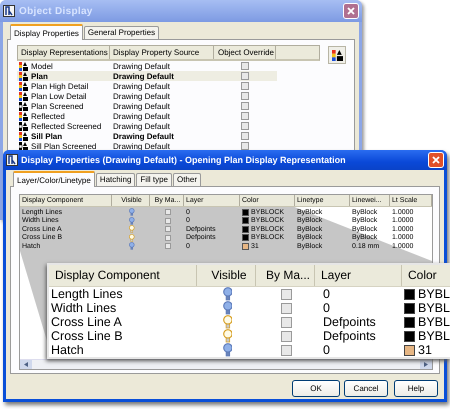  What do you see at coordinates (358, 275) in the screenshot?
I see `column-header: Layer` at bounding box center [358, 275].